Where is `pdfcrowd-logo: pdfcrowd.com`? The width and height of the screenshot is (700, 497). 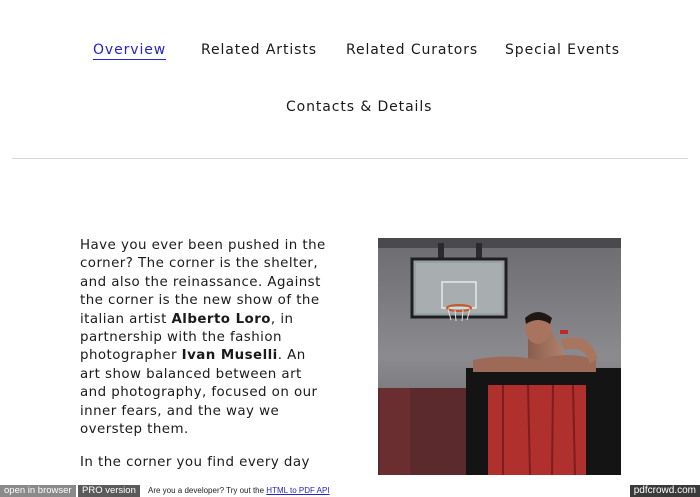
pdfcrowd-logo: pdfcrowd.com is located at coordinates (664, 491).